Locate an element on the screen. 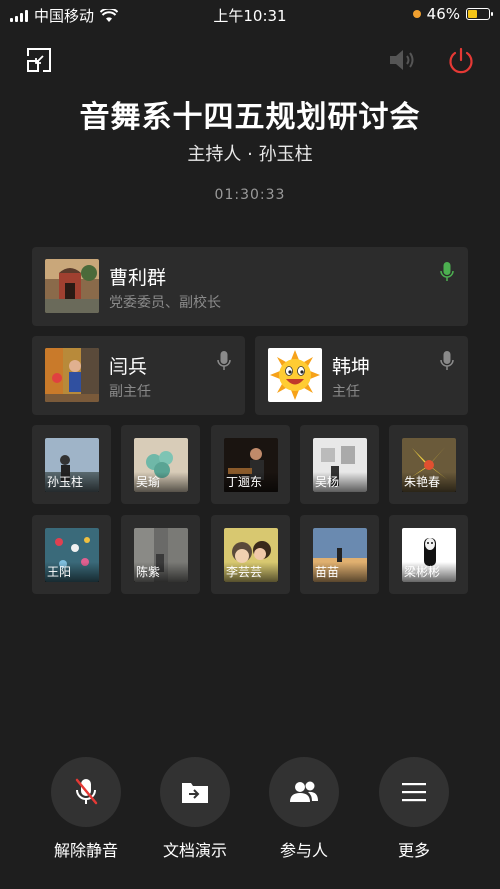  unmute-label: 解除静音 is located at coordinates (85, 850).